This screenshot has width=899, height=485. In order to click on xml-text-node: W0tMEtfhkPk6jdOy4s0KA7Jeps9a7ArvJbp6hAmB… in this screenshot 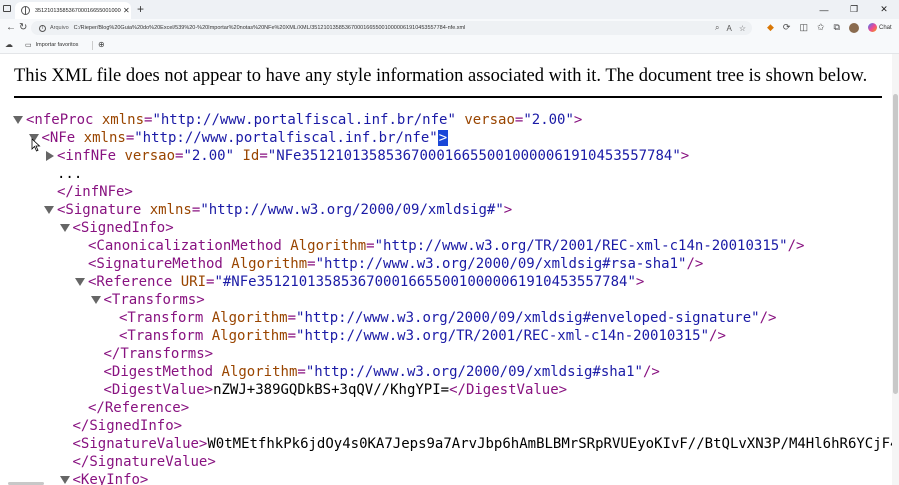, I will do `click(549, 444)`.